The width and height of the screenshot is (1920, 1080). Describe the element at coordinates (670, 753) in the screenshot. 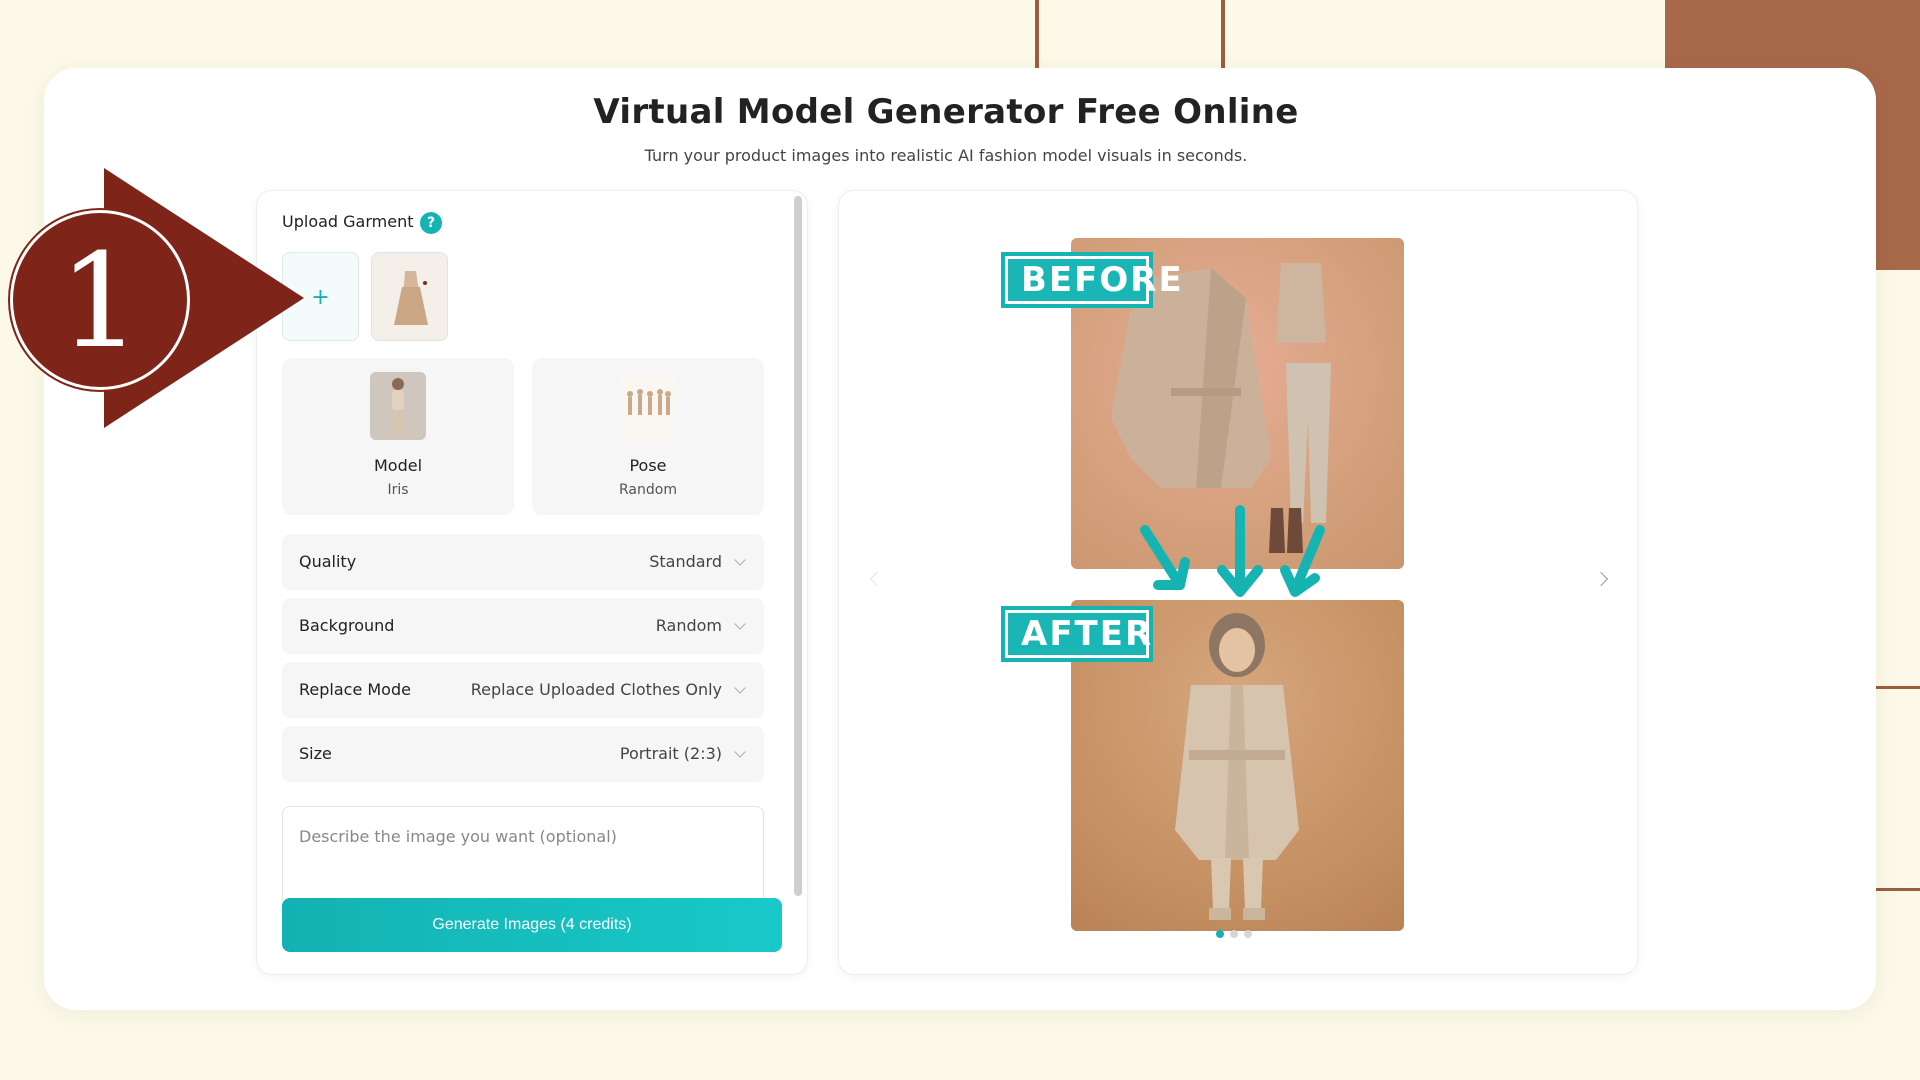

I see `size-value: Portrait (2:3)` at that location.